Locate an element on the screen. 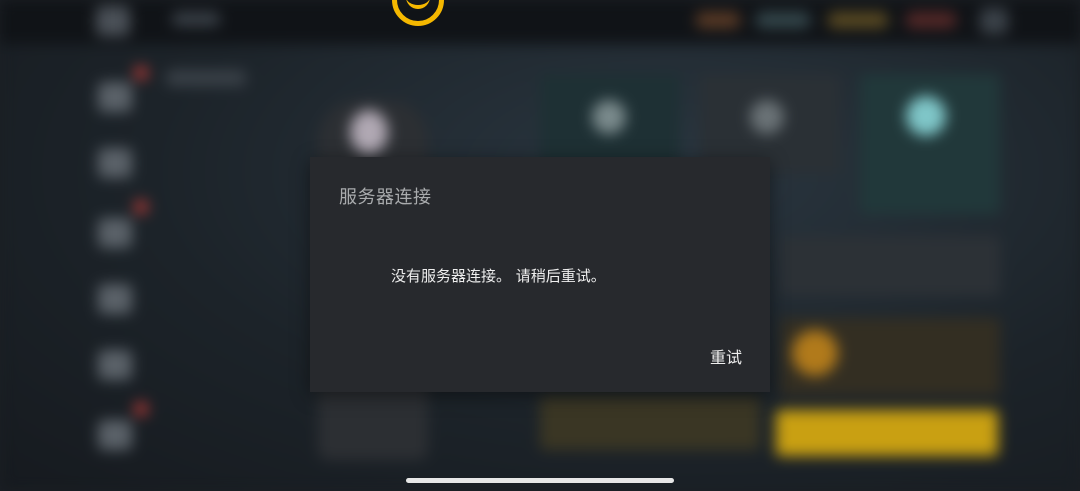 Image resolution: width=1080 pixels, height=491 pixels. dialog-message: 没有服务器连接。 请稍后重试。 is located at coordinates (498, 276).